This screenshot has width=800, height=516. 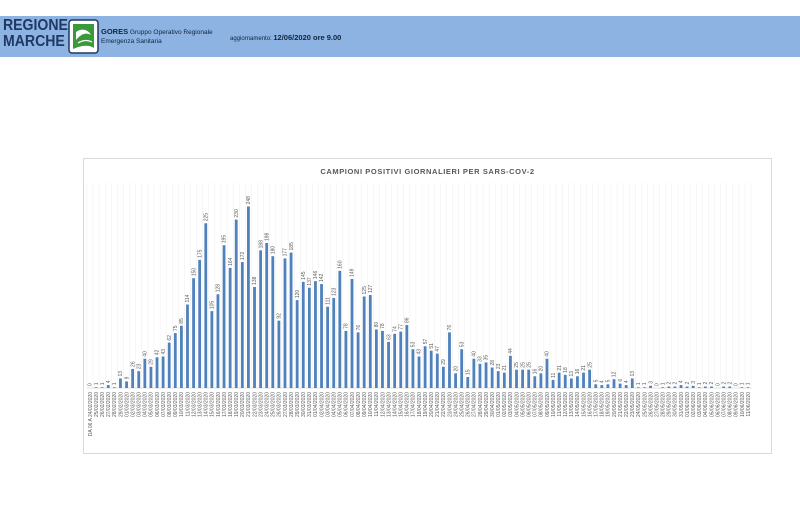 I want to click on x-tick-label: 04/03/2020, so click(x=146, y=404).